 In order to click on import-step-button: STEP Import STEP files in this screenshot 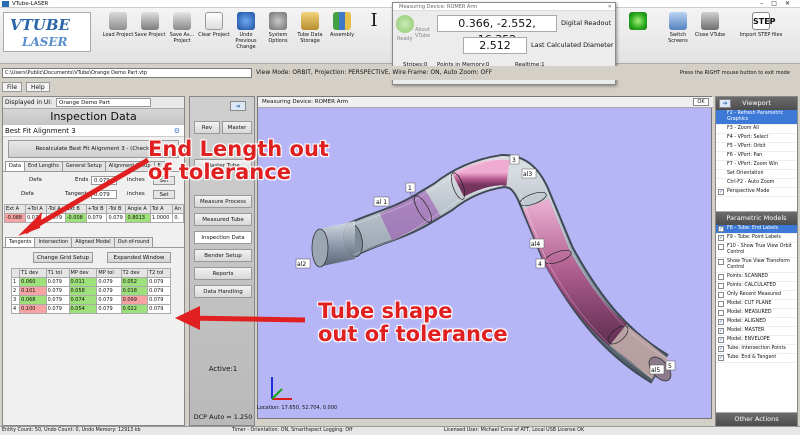, I will do `click(761, 36)`.